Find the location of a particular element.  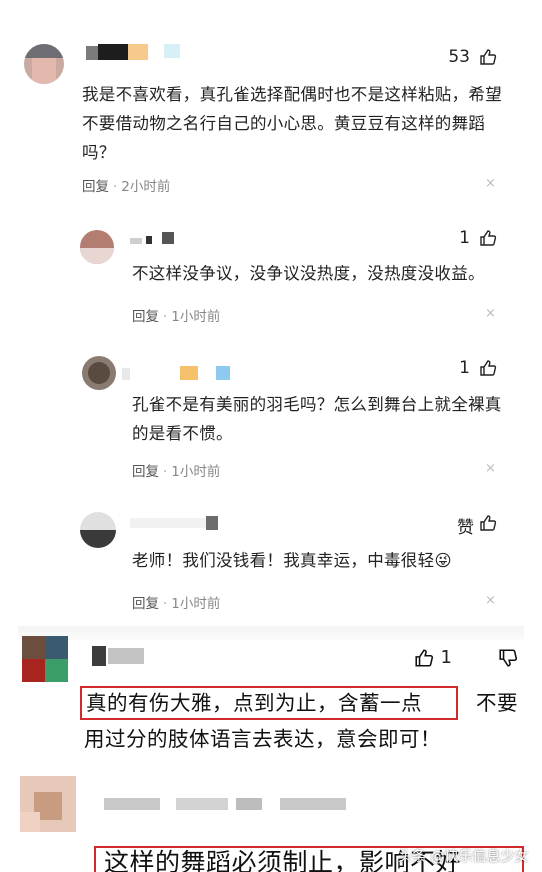

screenshot-divider is located at coordinates (271, 633).